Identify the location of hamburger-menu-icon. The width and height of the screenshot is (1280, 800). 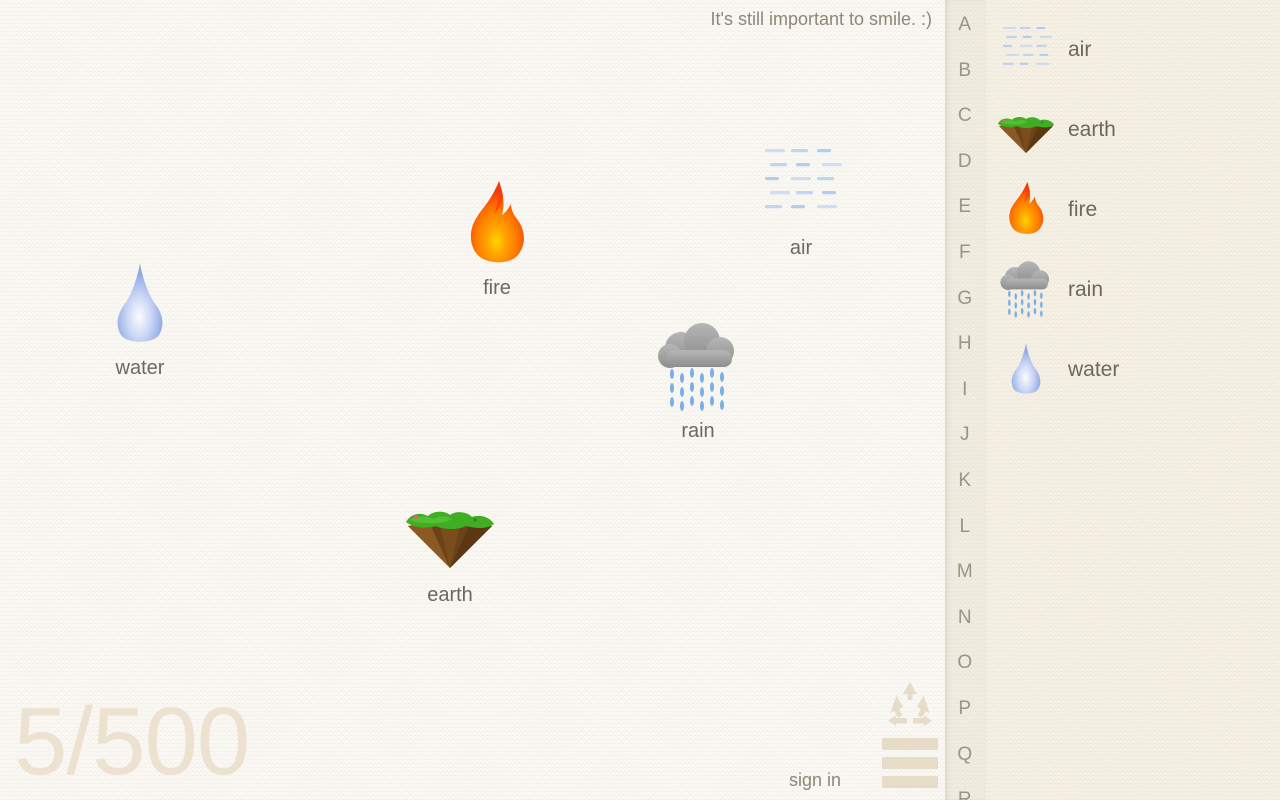
(910, 763).